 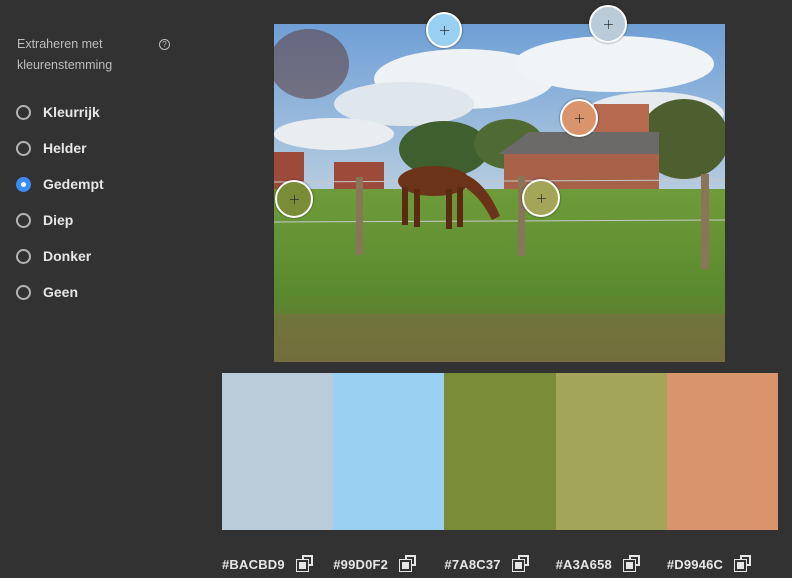 What do you see at coordinates (472, 564) in the screenshot?
I see `hex-label: #7A8C37` at bounding box center [472, 564].